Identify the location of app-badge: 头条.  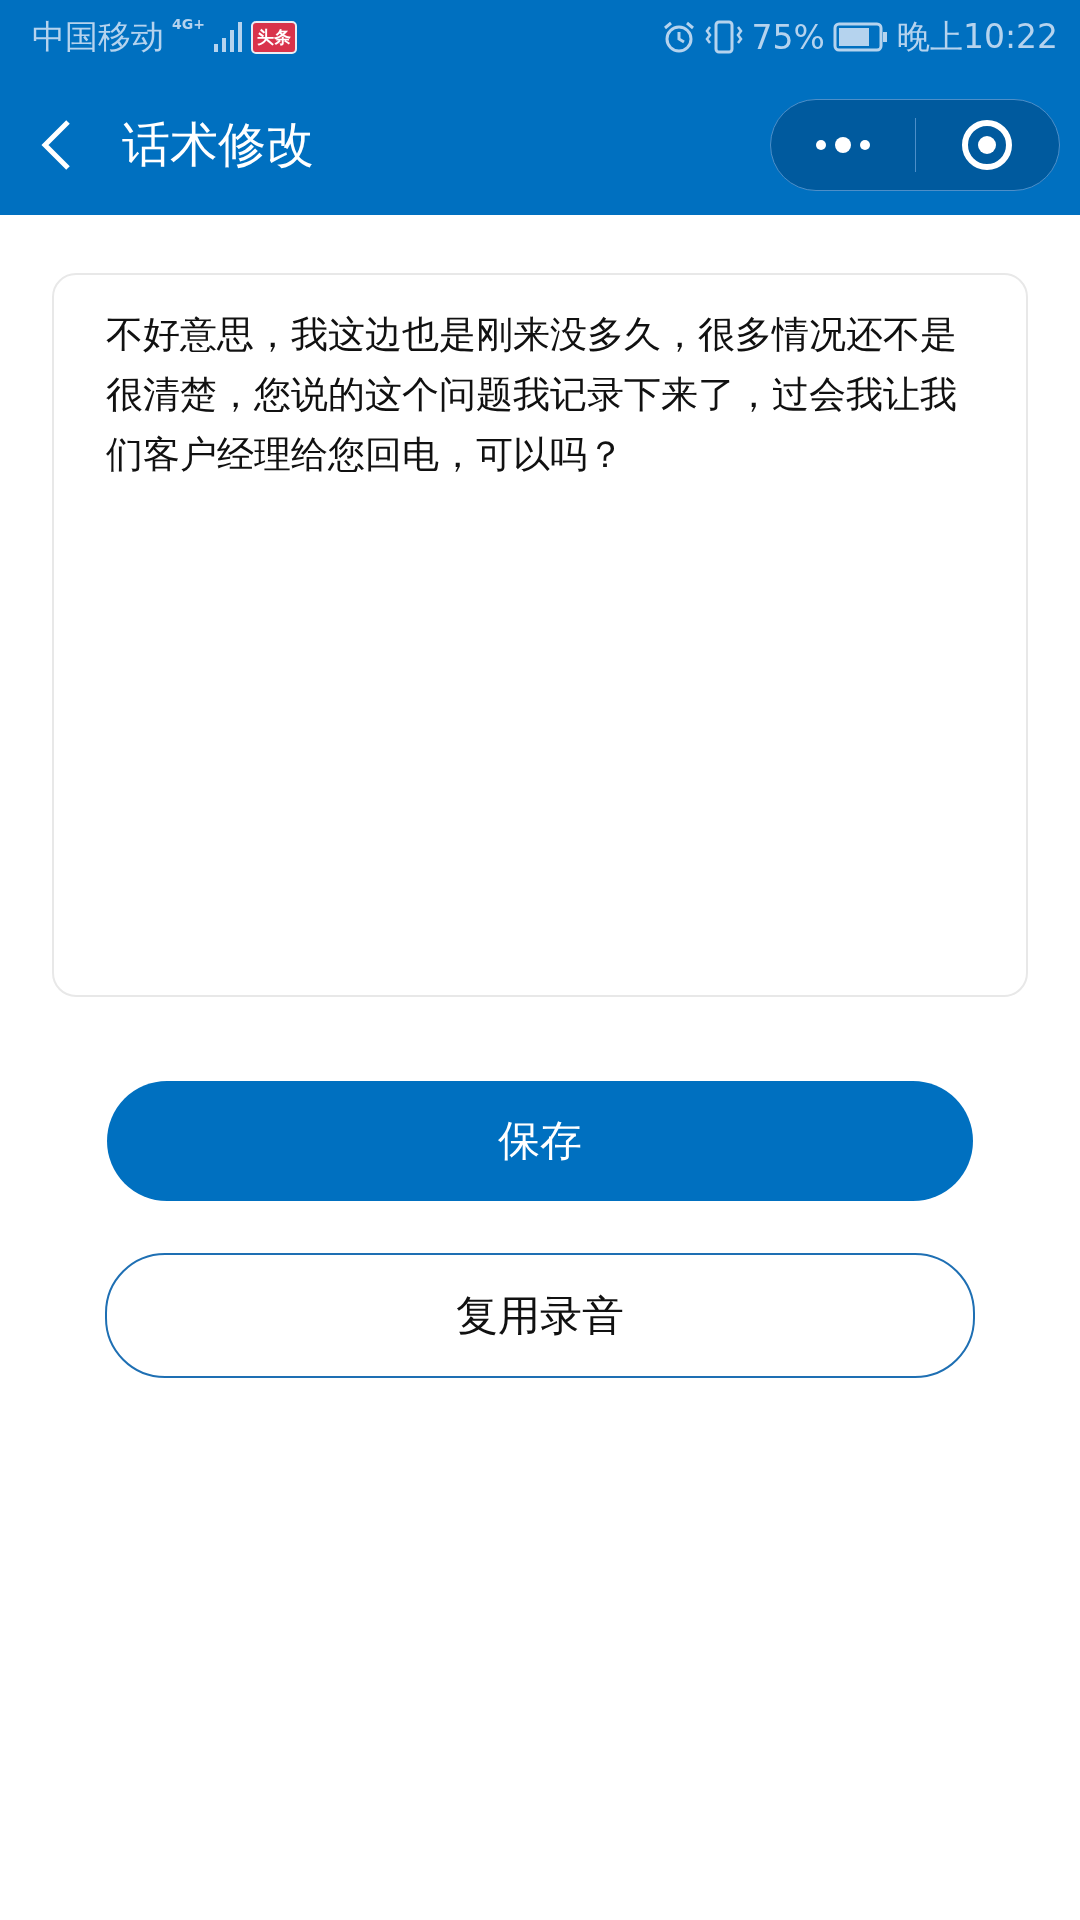
(273, 37).